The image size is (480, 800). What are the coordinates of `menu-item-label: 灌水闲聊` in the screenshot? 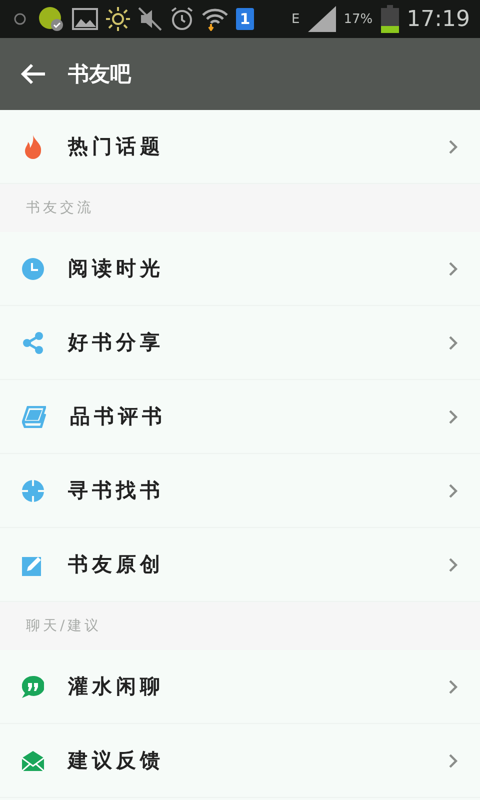 It's located at (116, 686).